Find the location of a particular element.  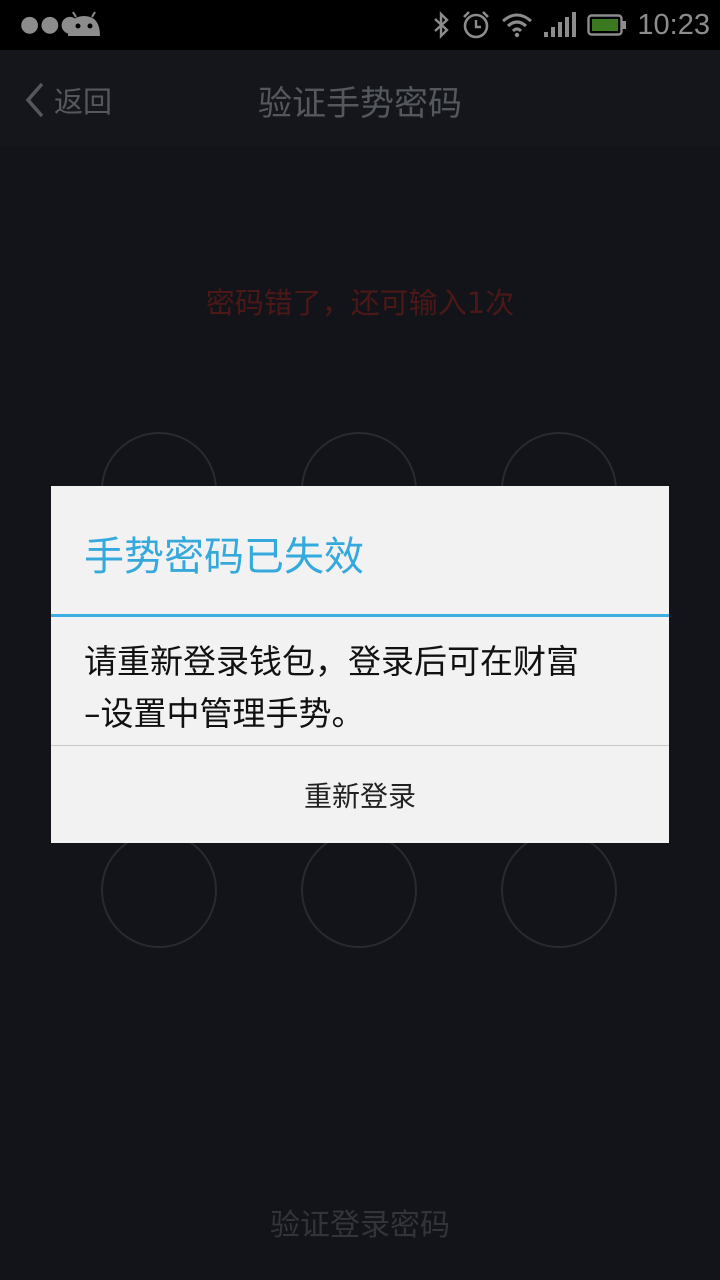

dialog-message: 请重新登录钱包，登录后可在财富 –设置中管理手势。 is located at coordinates (364, 688).